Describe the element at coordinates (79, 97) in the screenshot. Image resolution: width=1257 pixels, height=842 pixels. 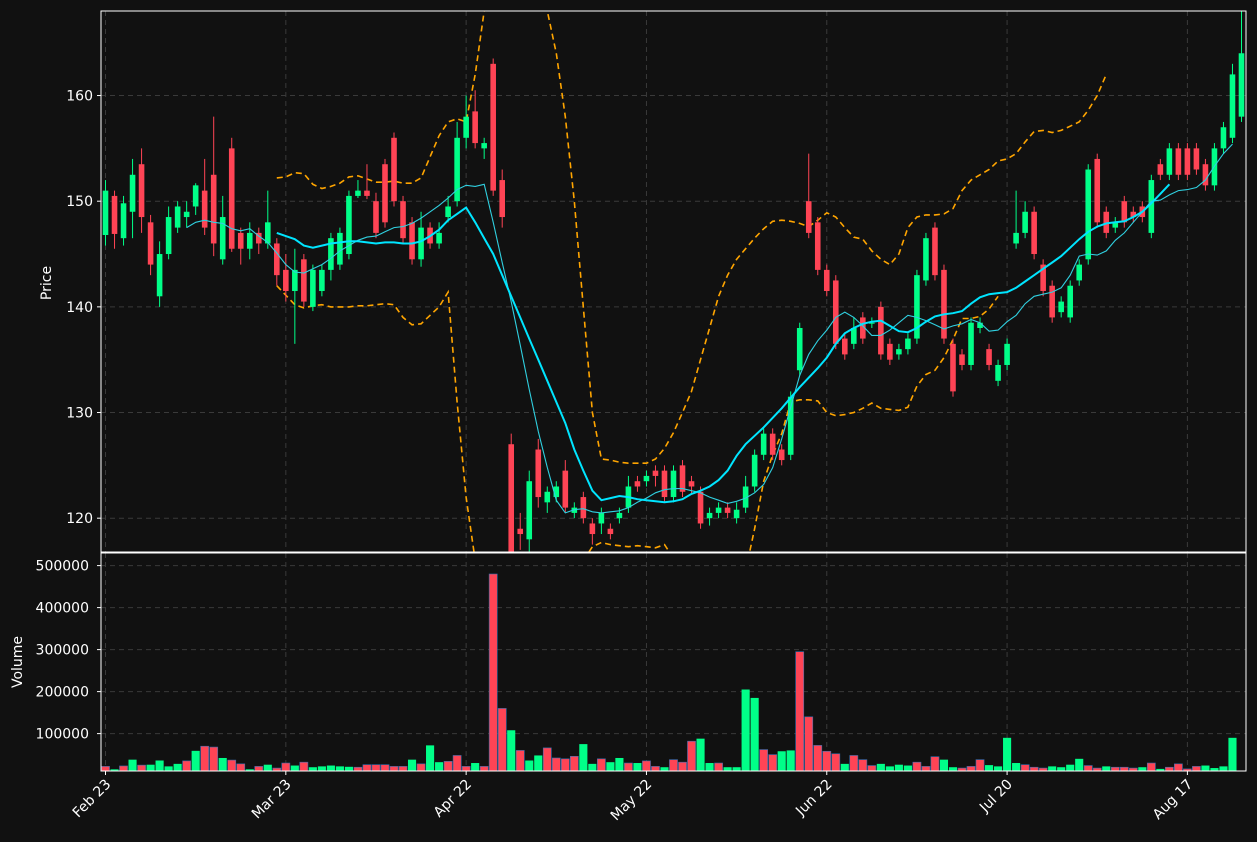
I see `price-tick-label: 160` at that location.